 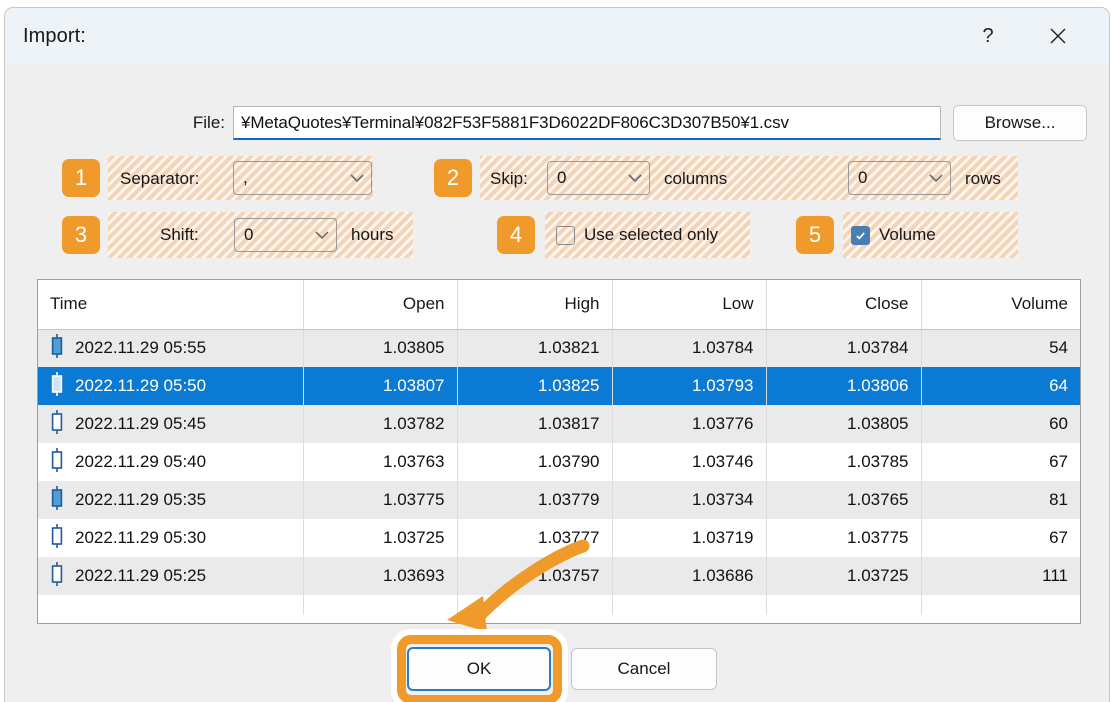 What do you see at coordinates (689, 538) in the screenshot?
I see `cell-low: 1.03719` at bounding box center [689, 538].